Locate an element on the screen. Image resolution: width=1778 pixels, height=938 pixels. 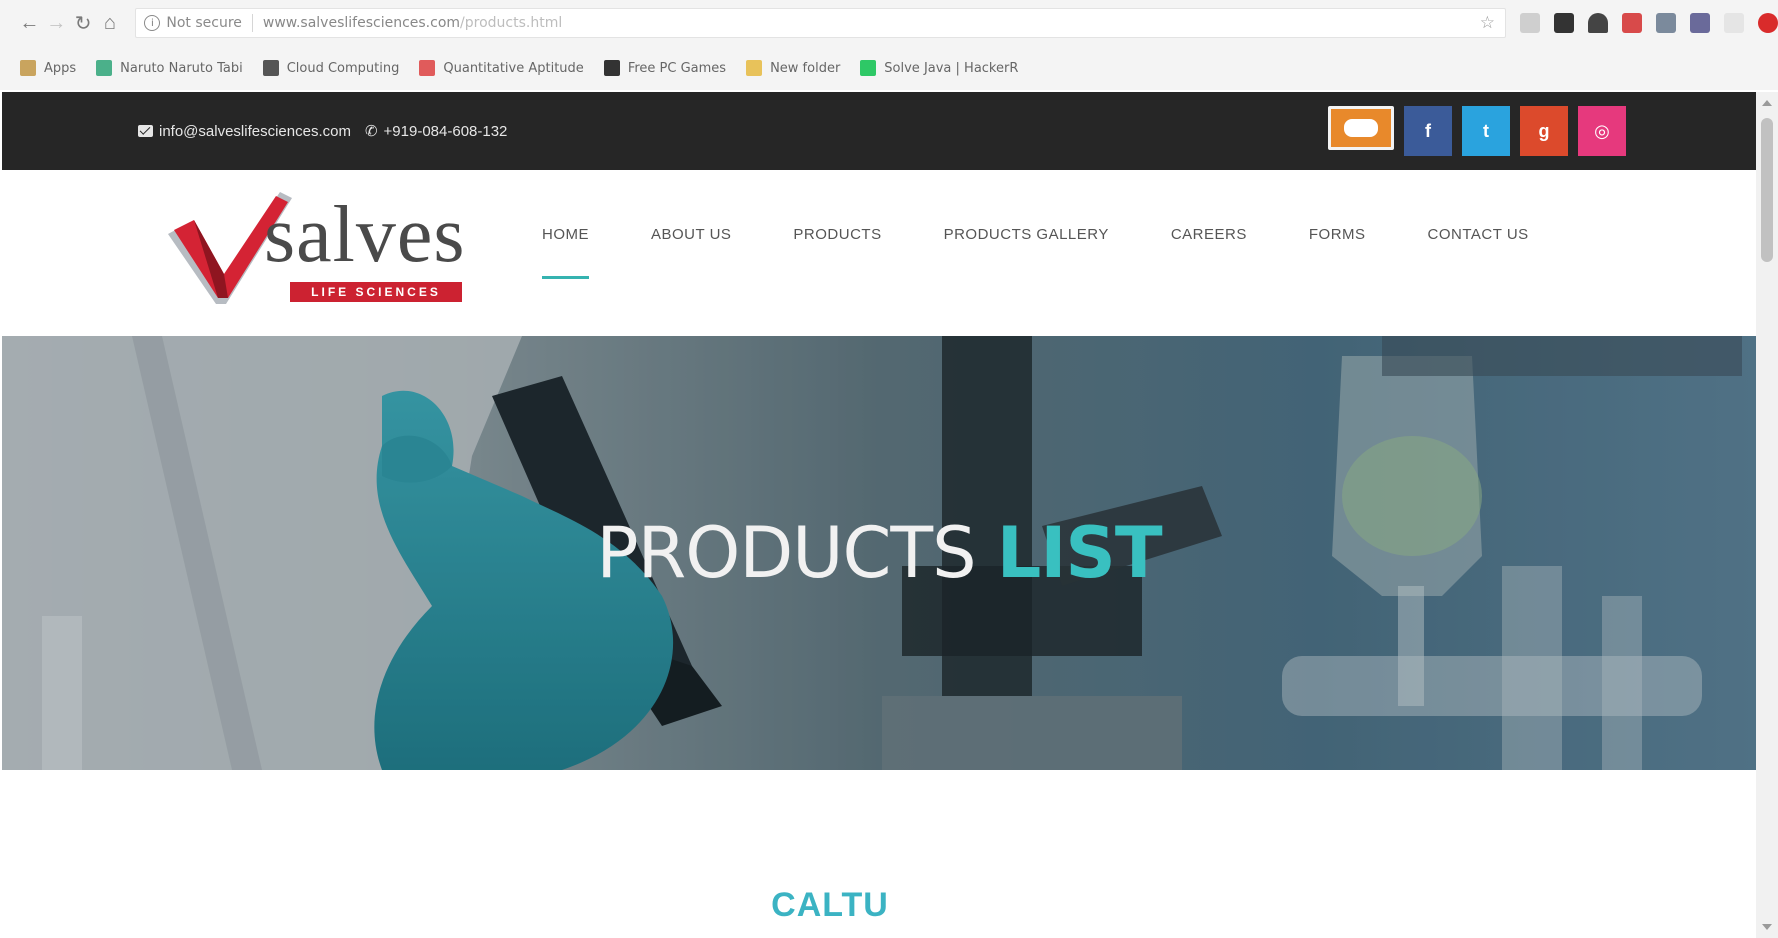
bookmark-label: Apps is located at coordinates (60, 68).